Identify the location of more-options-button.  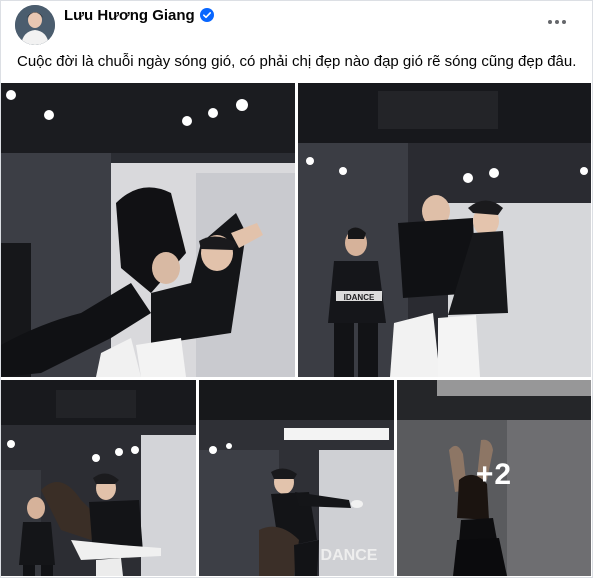
(557, 22).